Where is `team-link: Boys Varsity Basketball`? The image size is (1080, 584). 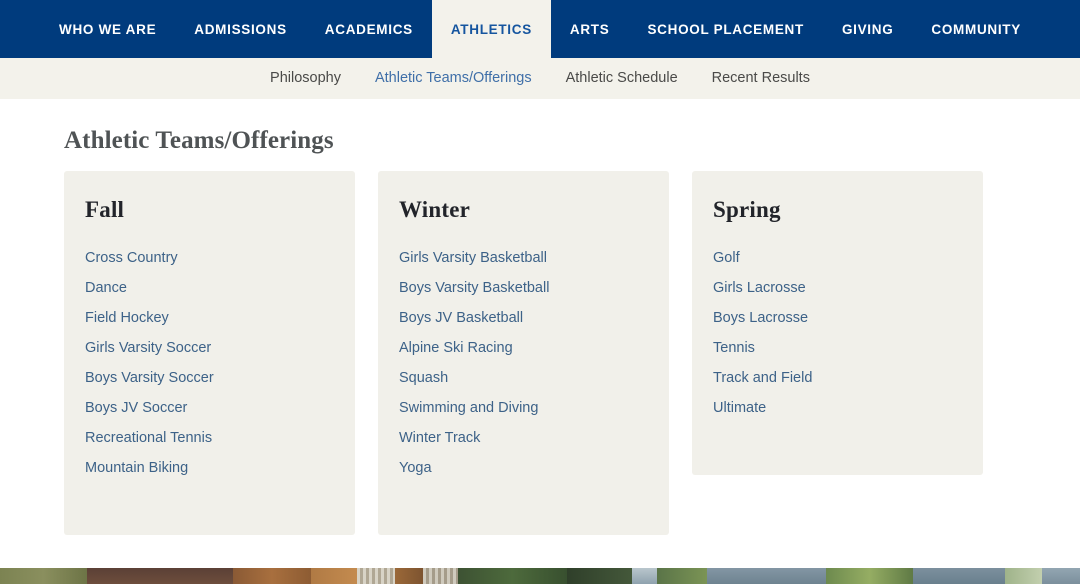
team-link: Boys Varsity Basketball is located at coordinates (523, 288).